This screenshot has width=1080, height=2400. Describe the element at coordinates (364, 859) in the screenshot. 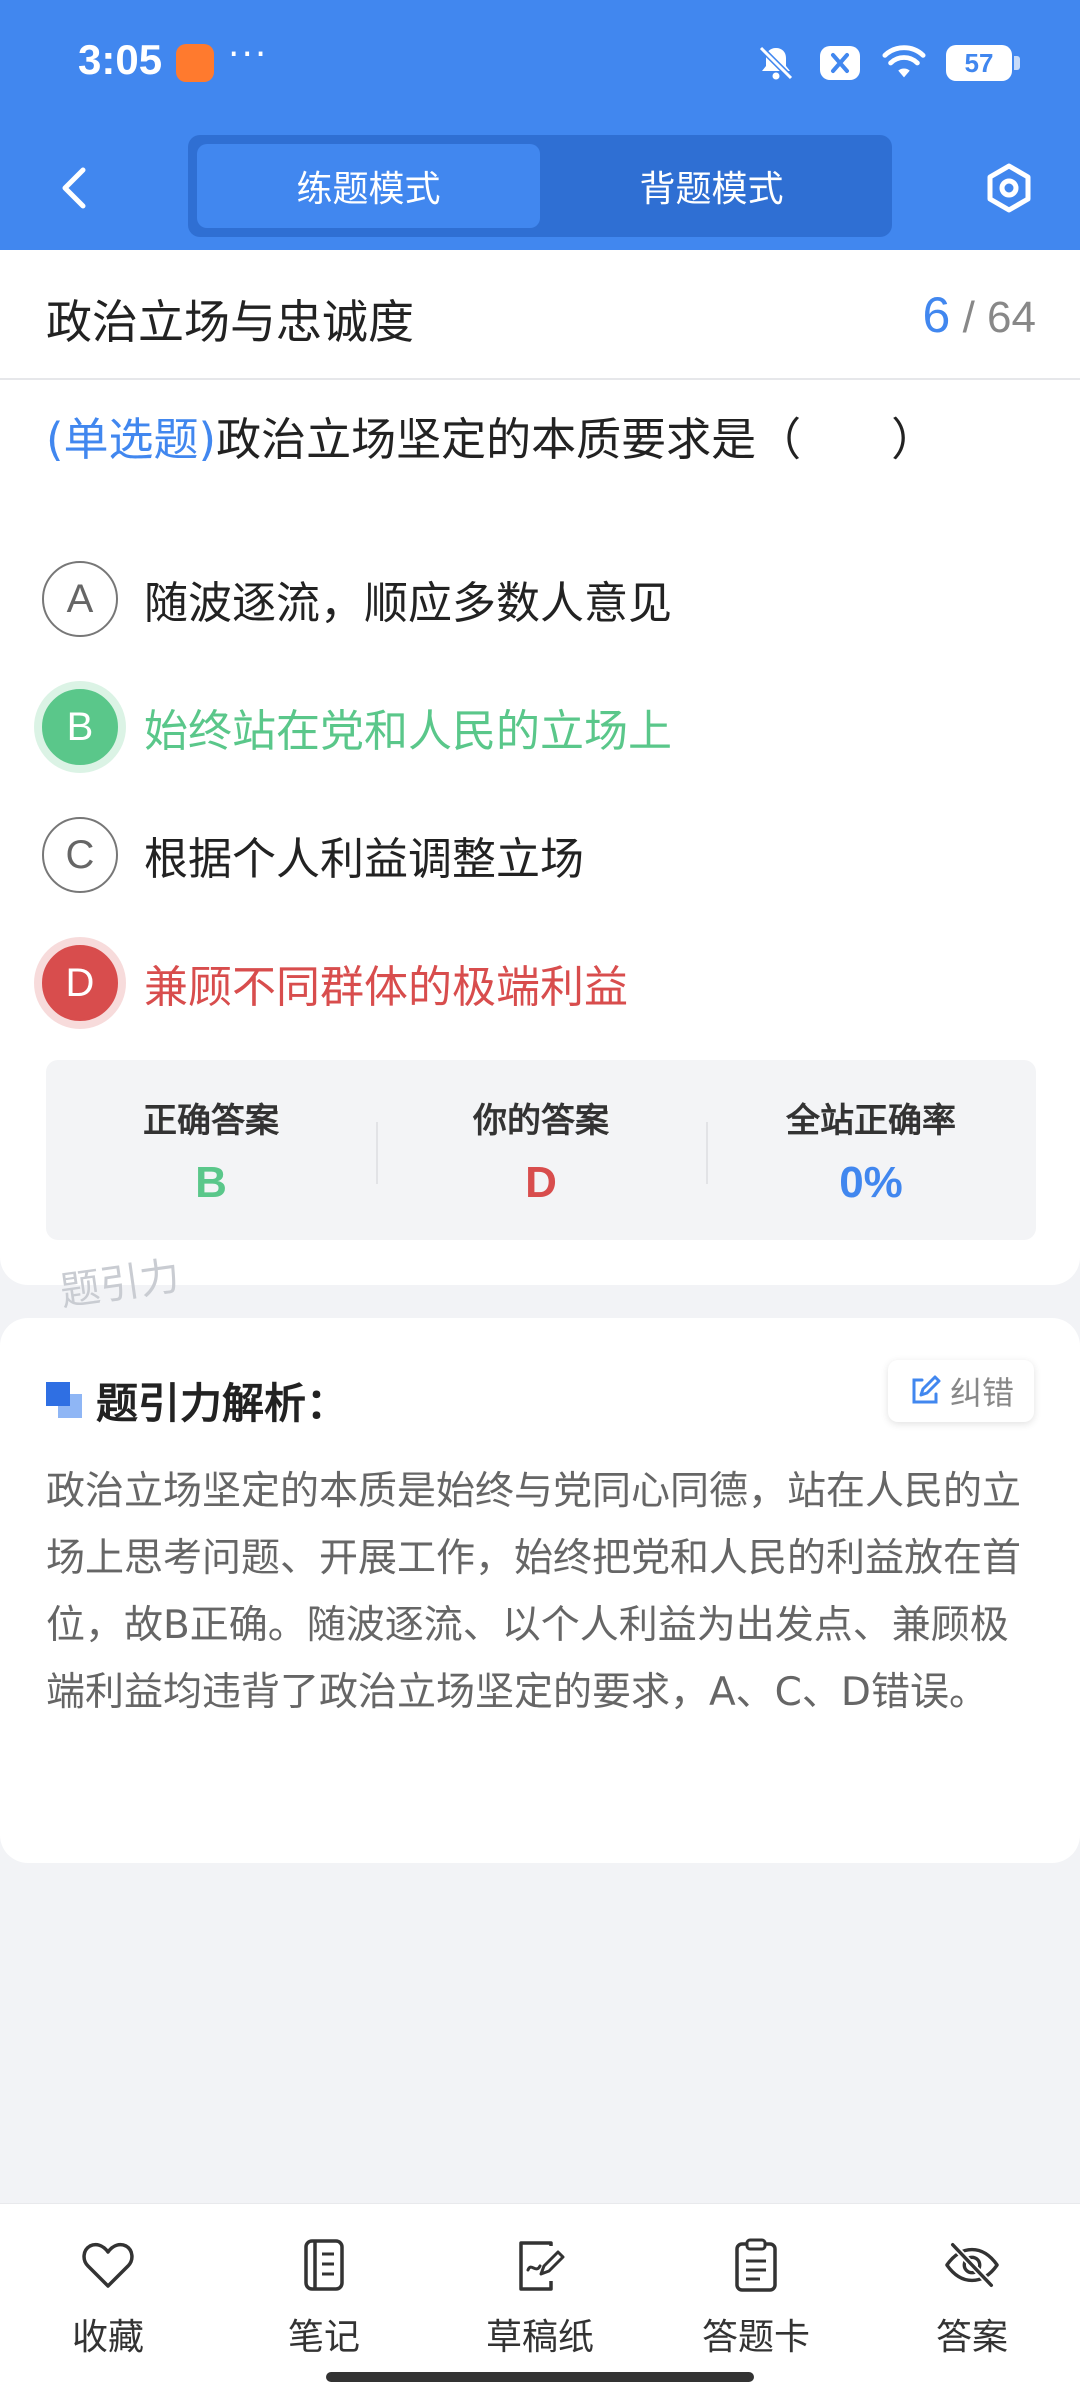

I see `option-text: 根据个人利益调整立场` at that location.